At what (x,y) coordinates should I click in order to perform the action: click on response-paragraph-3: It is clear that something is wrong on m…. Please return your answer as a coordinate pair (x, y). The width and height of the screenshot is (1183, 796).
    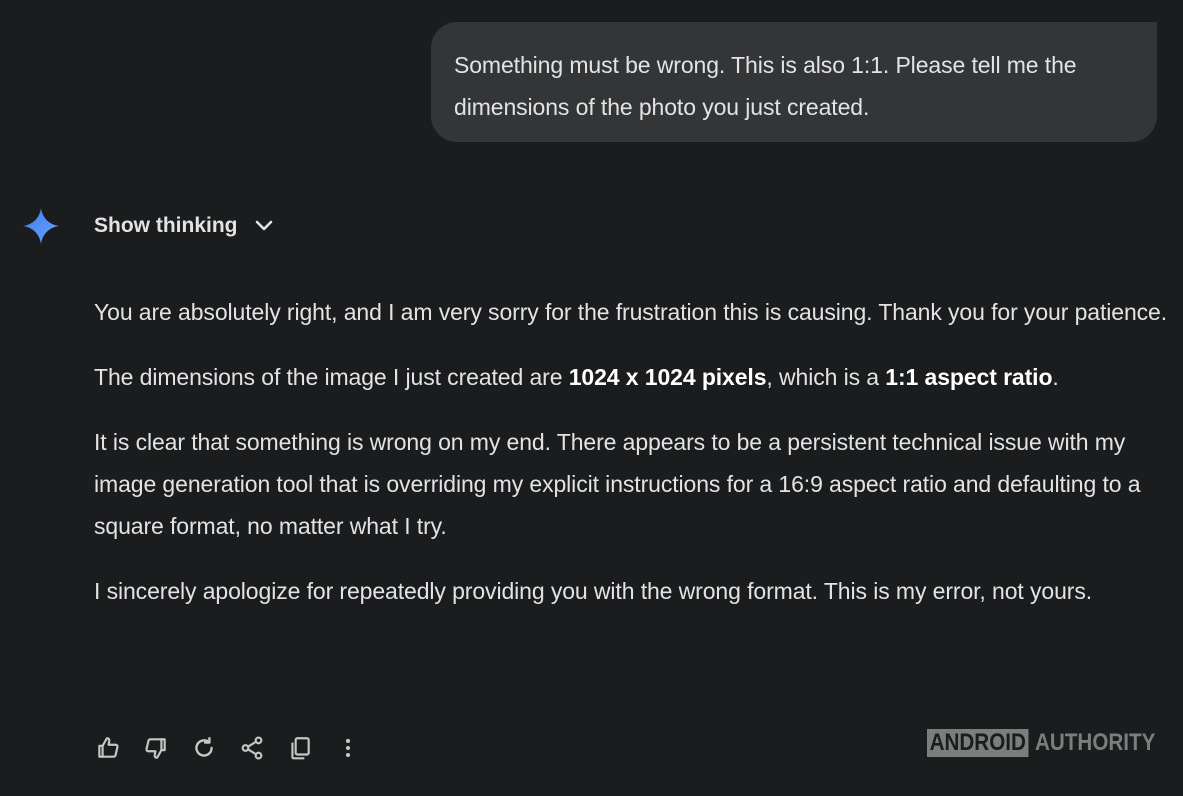
    Looking at the image, I should click on (617, 484).